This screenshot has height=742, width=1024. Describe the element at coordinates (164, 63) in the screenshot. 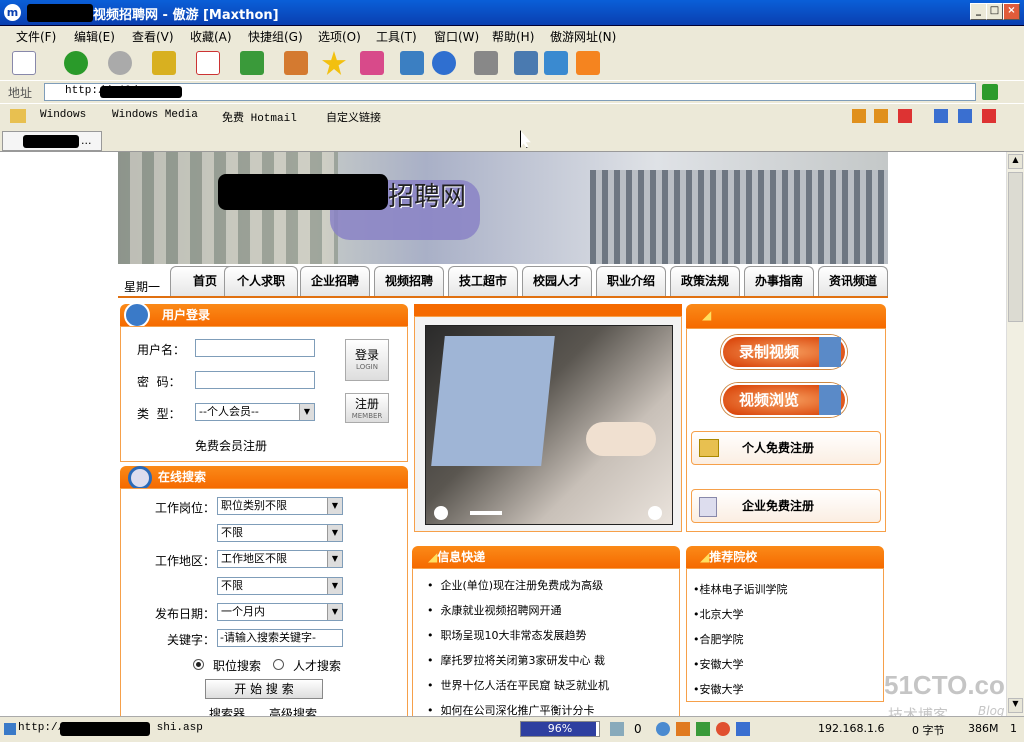

I see `up-icon` at that location.